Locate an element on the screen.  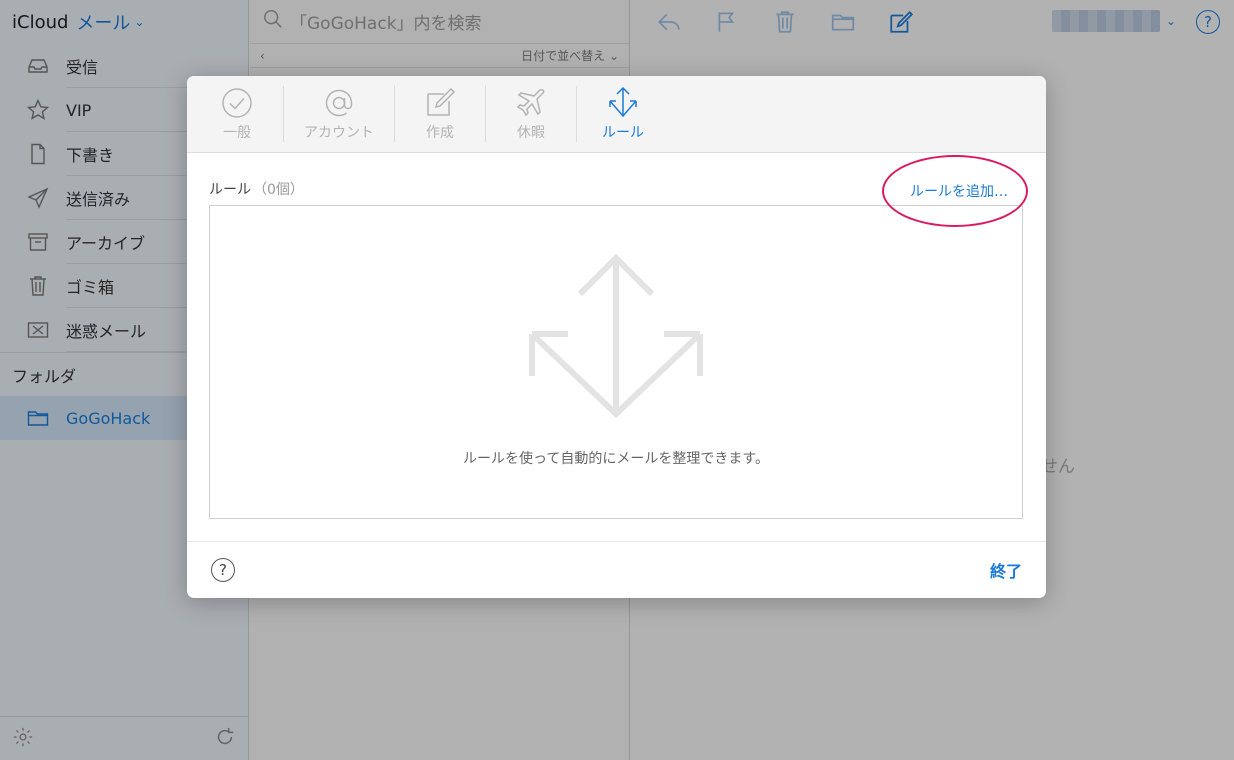
tab-account: アカウント is located at coordinates (339, 114).